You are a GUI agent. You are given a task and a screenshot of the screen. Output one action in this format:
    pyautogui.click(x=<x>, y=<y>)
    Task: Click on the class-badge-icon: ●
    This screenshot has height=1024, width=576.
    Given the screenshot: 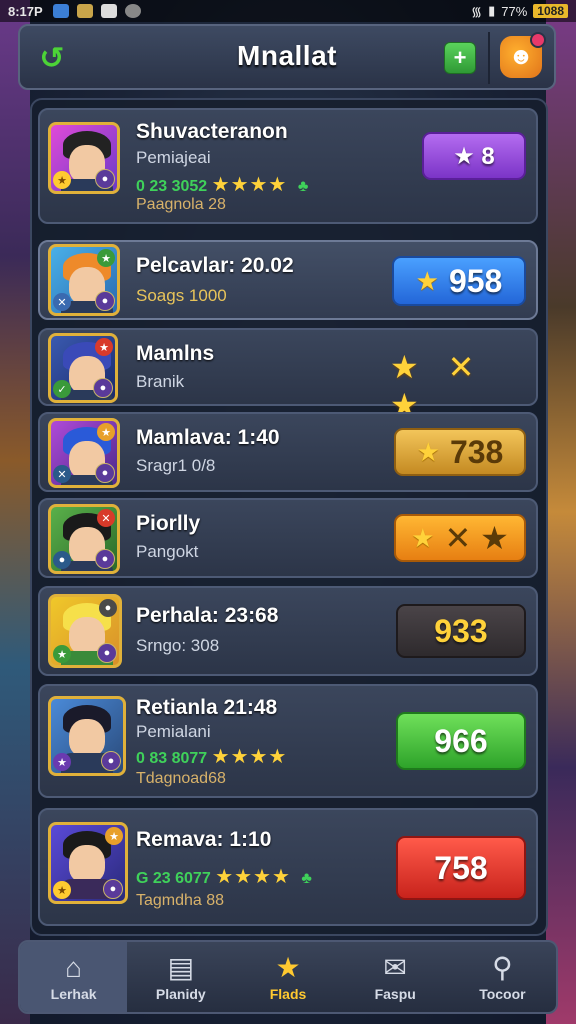 What is the action you would take?
    pyautogui.click(x=62, y=560)
    